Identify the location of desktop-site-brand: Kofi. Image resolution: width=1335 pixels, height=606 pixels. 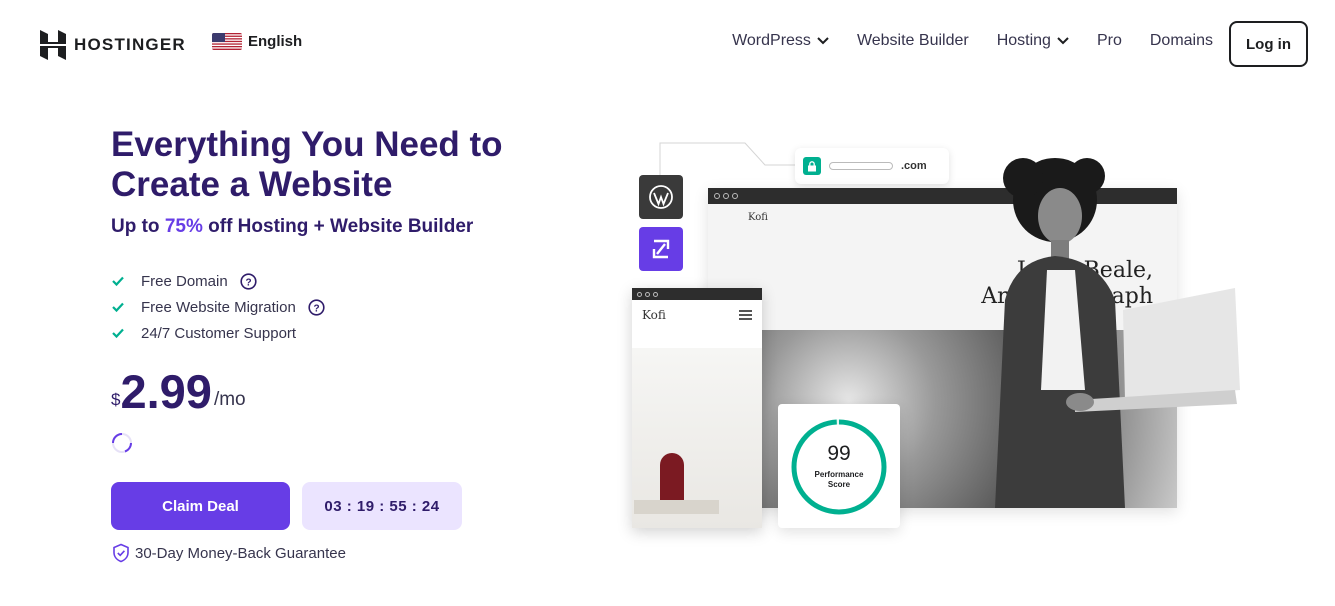
(758, 217).